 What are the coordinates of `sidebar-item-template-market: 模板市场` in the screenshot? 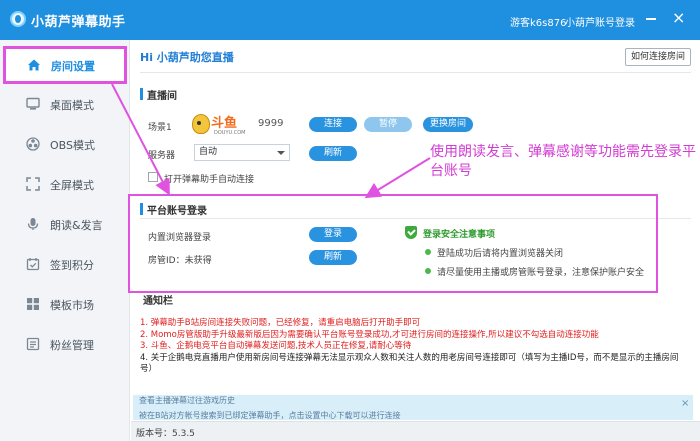 It's located at (65, 304).